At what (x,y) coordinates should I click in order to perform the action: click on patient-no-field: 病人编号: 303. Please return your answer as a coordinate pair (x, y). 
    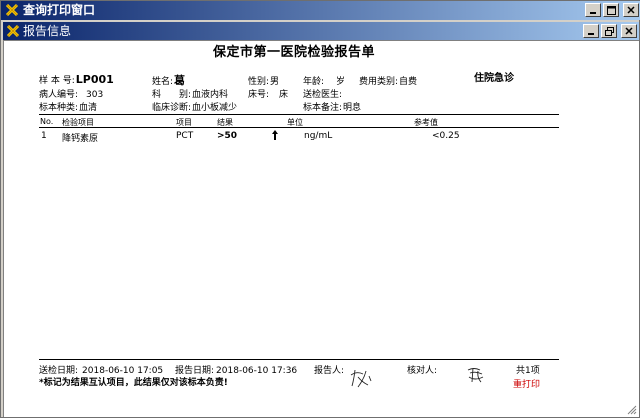
    Looking at the image, I should click on (71, 95).